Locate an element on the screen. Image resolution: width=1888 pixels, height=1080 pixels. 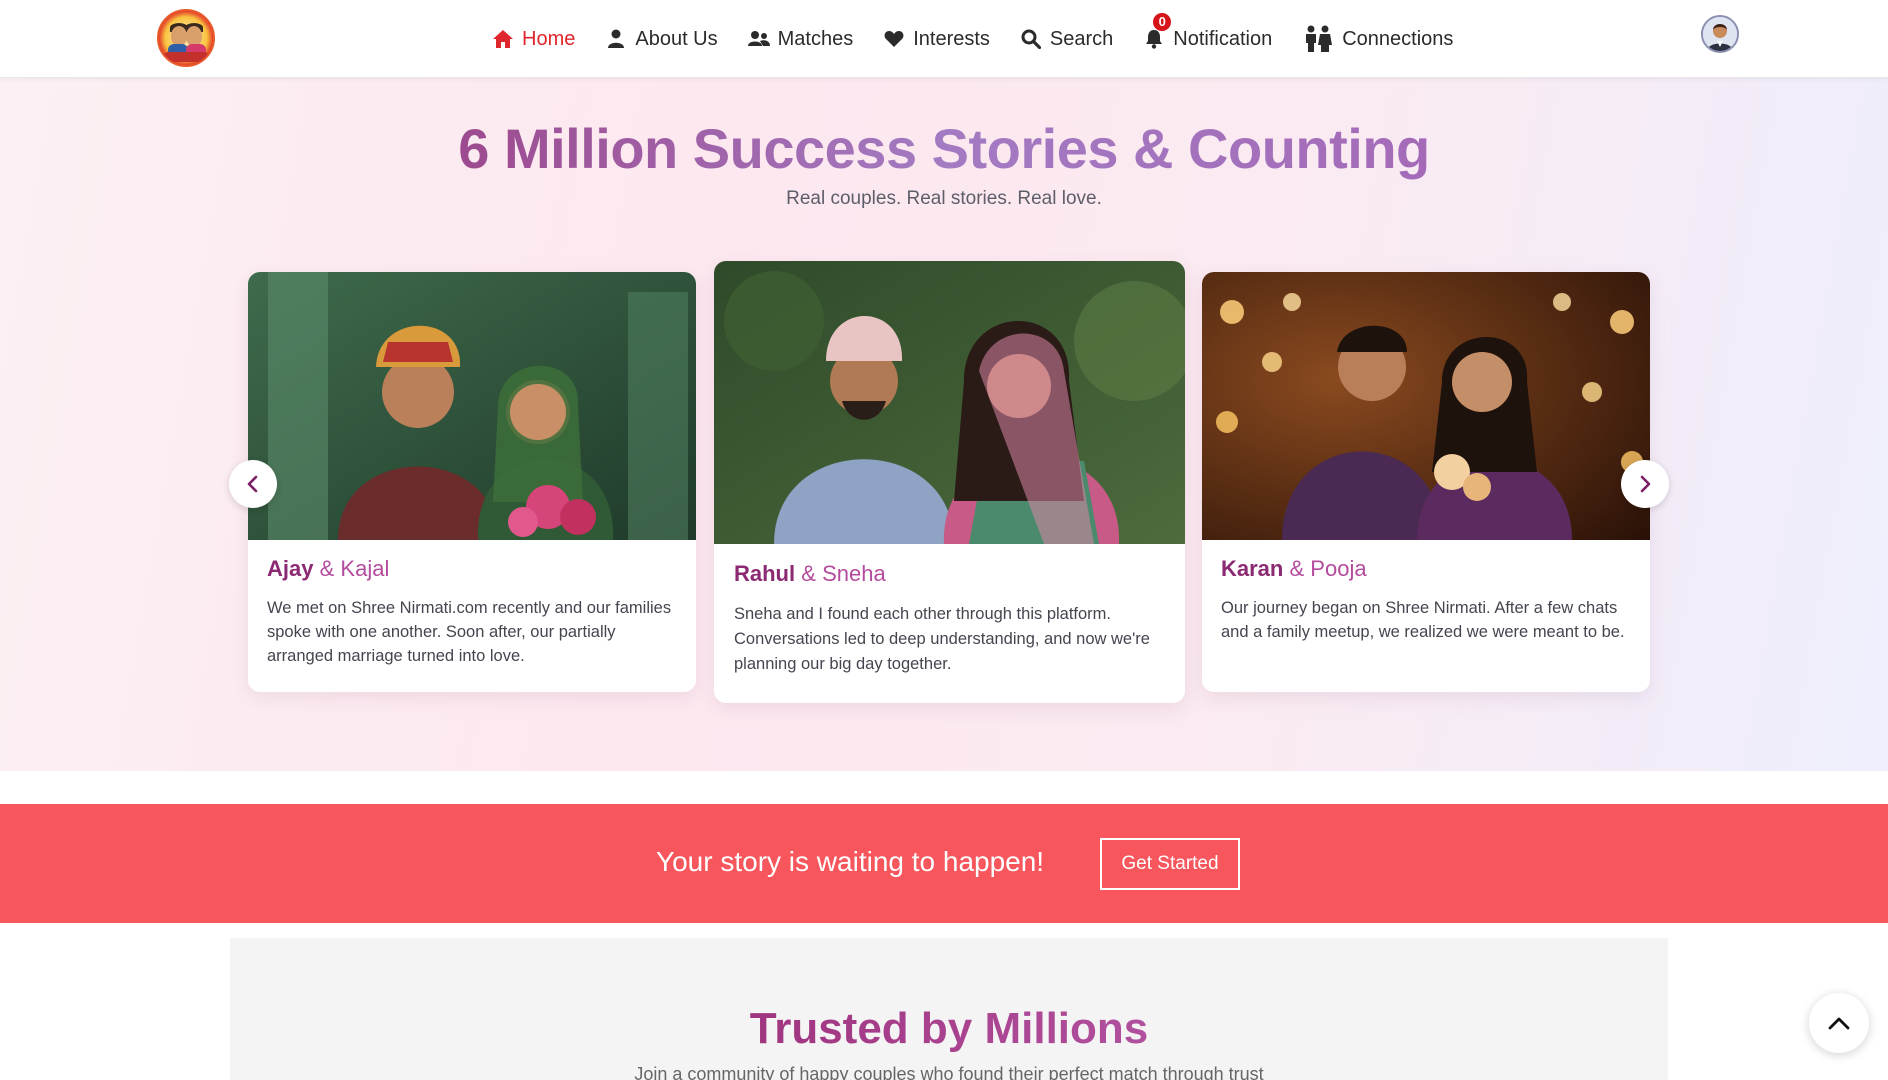
nav-matches-label: Matches is located at coordinates (815, 38).